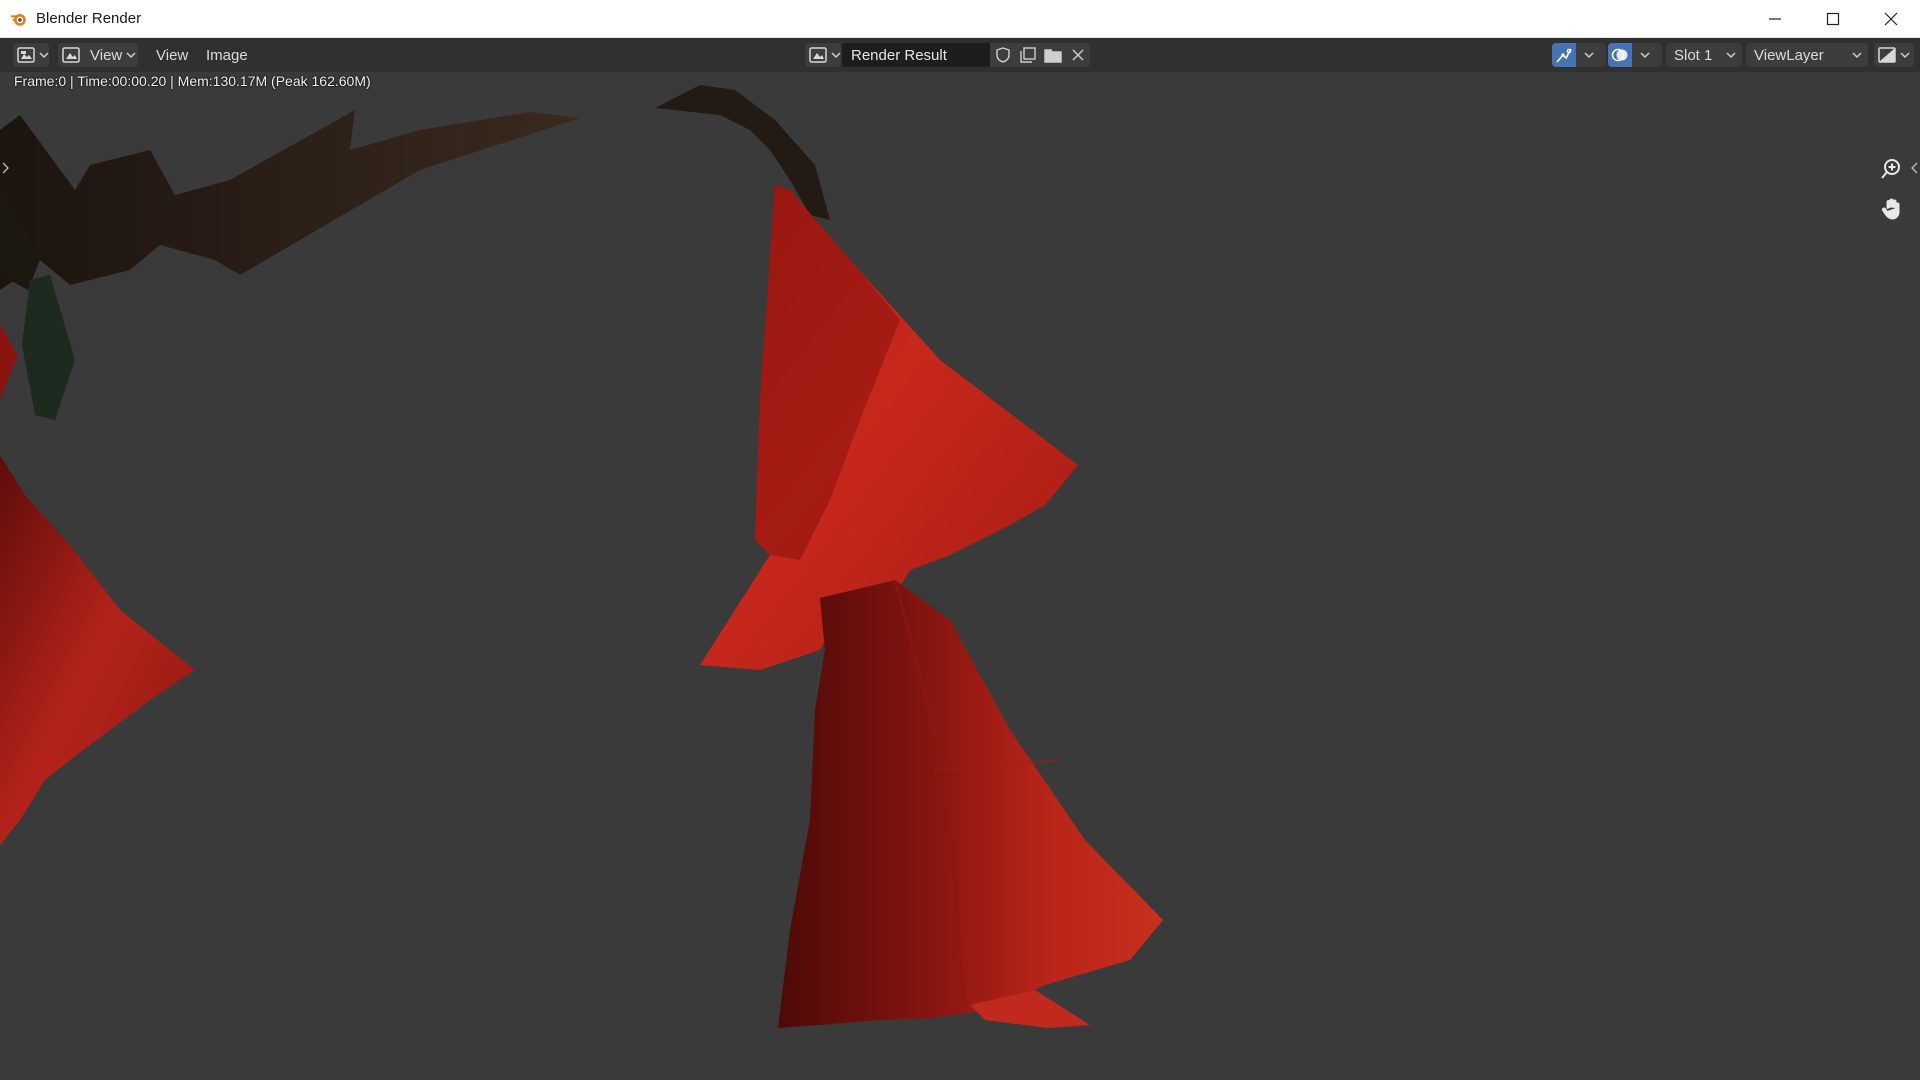  Describe the element at coordinates (1914, 168) in the screenshot. I see `chevron-left-icon` at that location.